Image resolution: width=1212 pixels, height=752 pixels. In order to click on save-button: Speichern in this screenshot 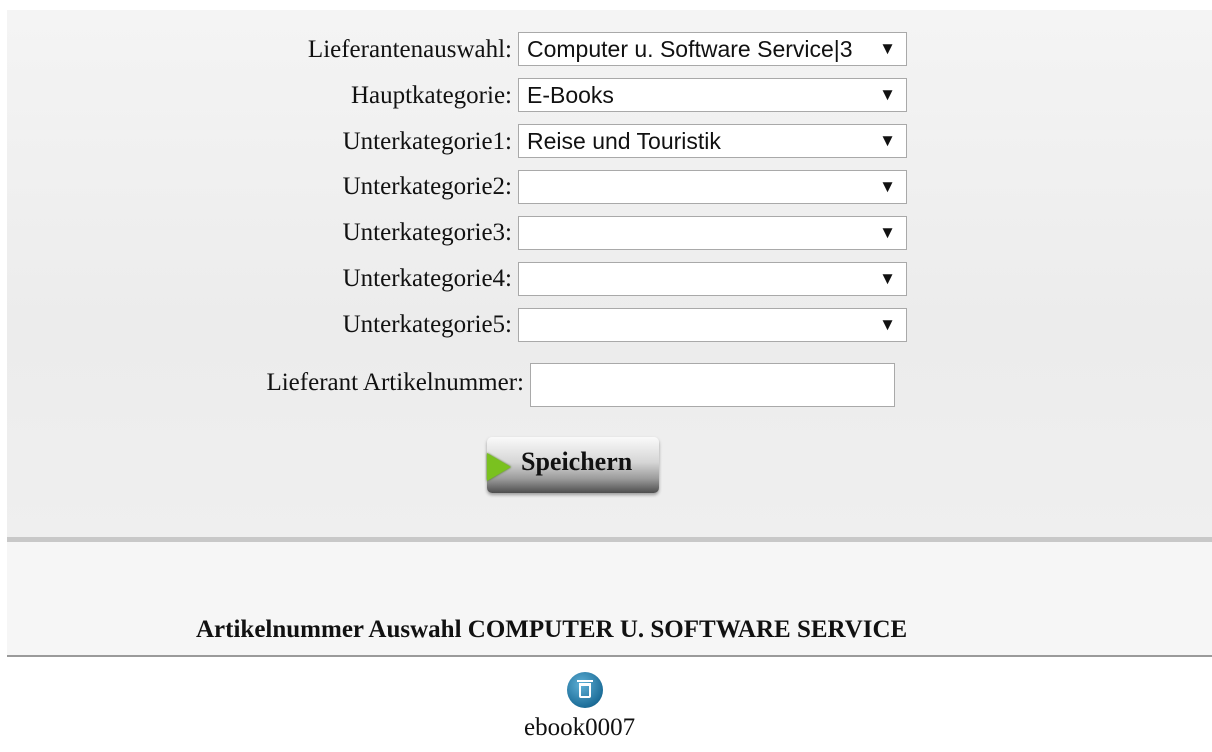, I will do `click(573, 465)`.